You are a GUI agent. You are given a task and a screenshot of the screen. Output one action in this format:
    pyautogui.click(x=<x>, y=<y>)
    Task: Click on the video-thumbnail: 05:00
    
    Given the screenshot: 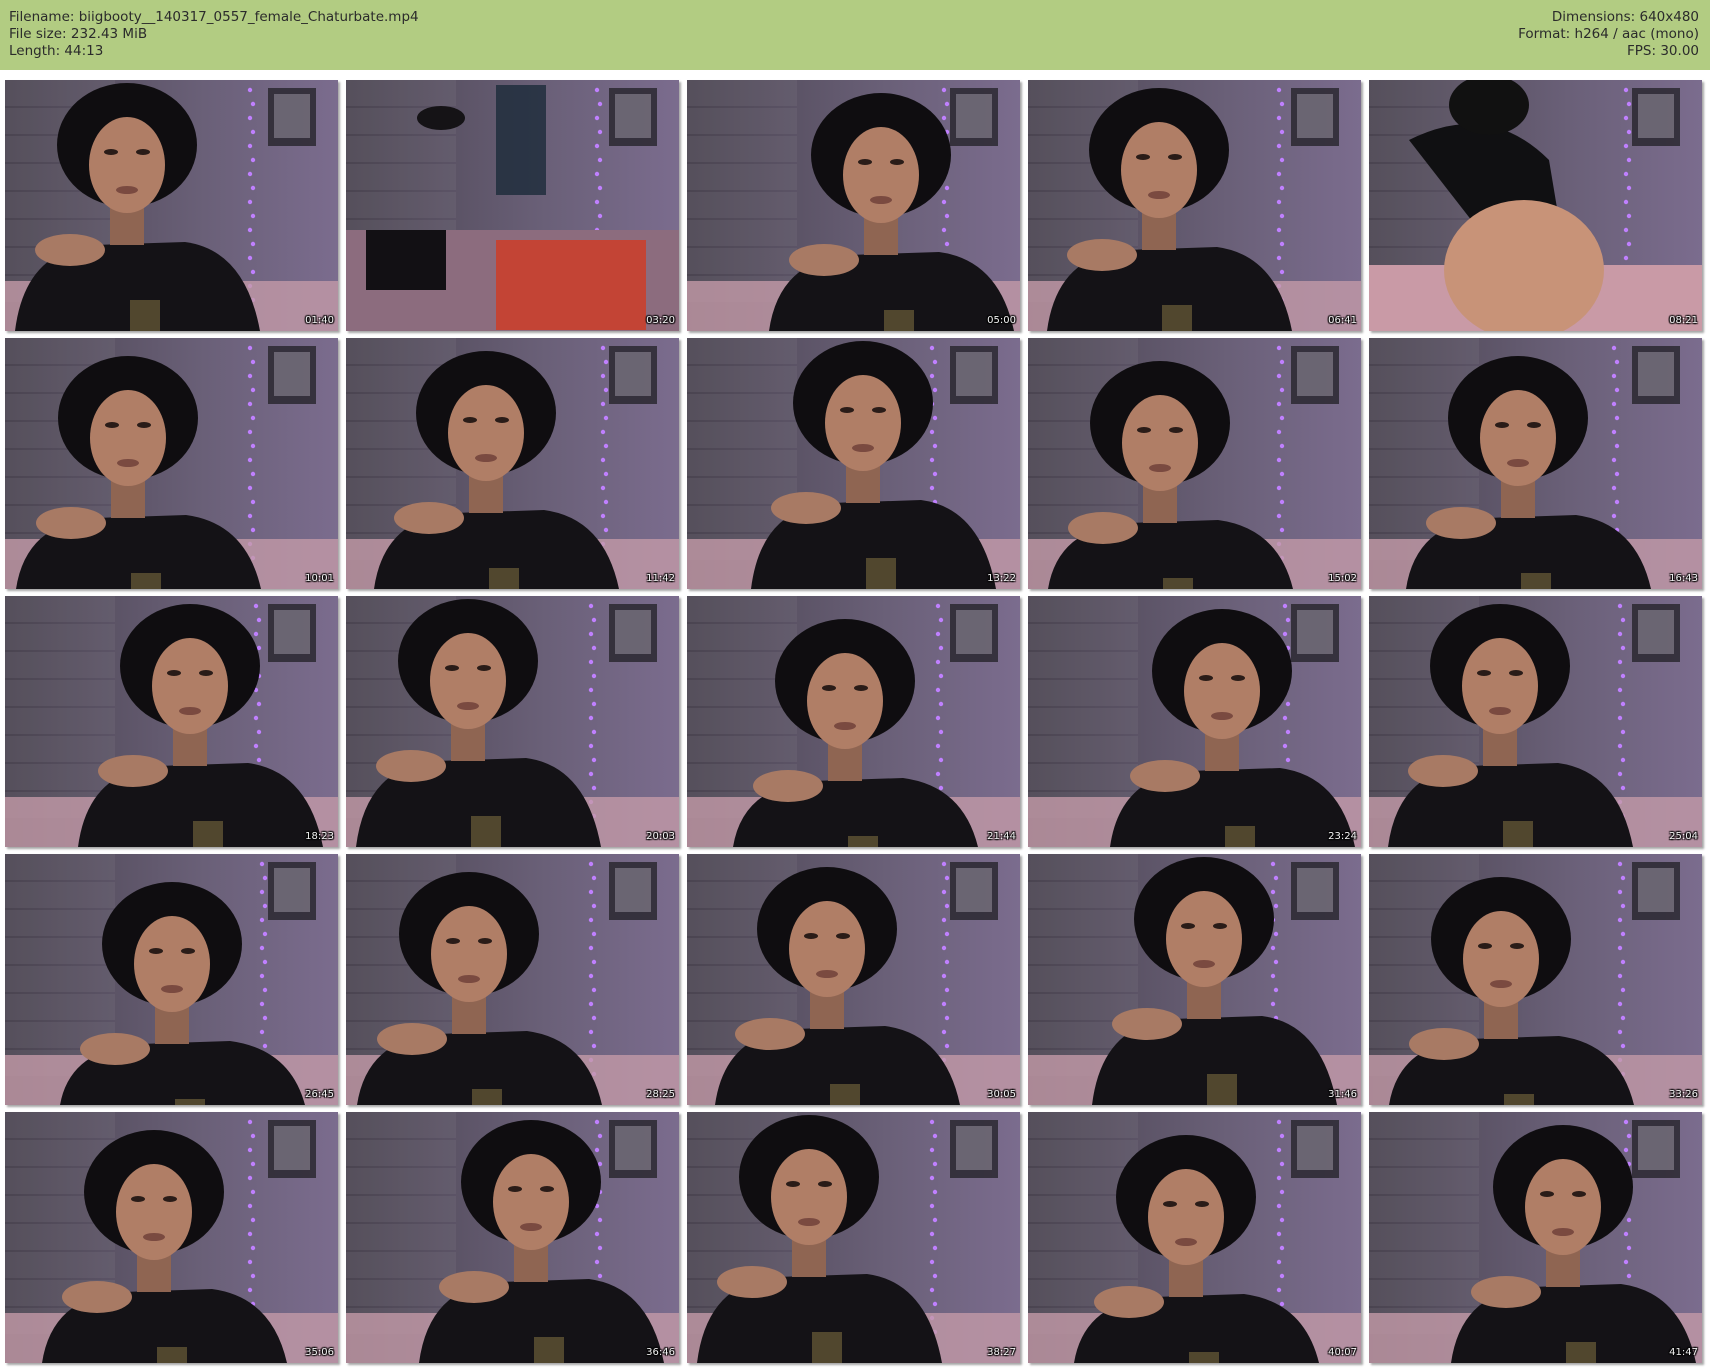 What is the action you would take?
    pyautogui.click(x=853, y=205)
    